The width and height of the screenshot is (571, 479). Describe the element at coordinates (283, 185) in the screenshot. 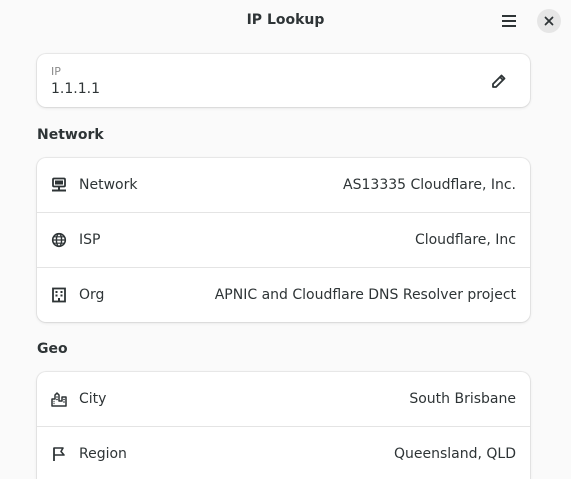

I see `network-row: Network AS13335 Cloudflare, Inc.` at that location.